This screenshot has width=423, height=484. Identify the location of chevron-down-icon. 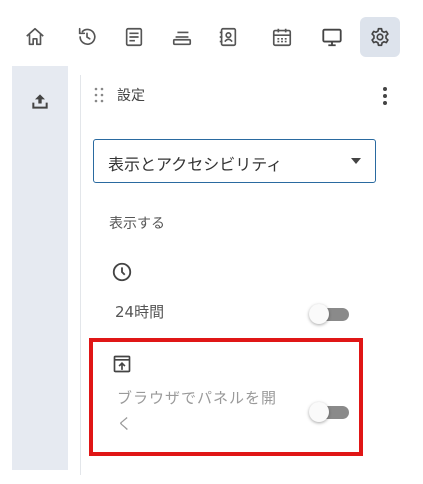
(356, 161).